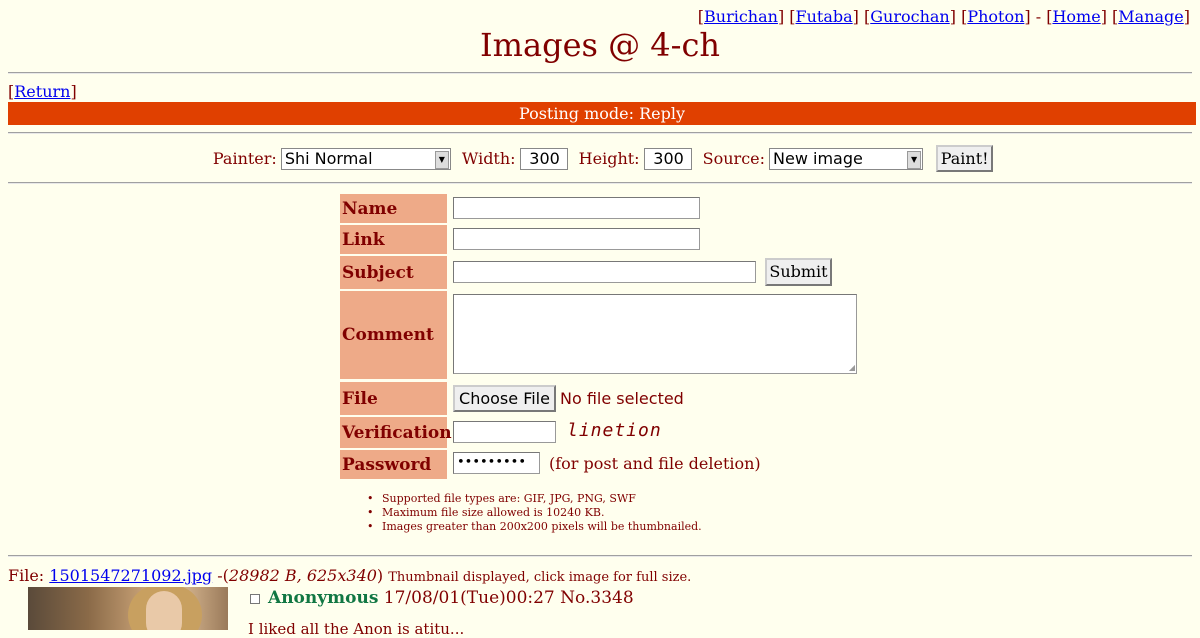 The height and width of the screenshot is (638, 1200). I want to click on post-number: No.3348, so click(596, 598).